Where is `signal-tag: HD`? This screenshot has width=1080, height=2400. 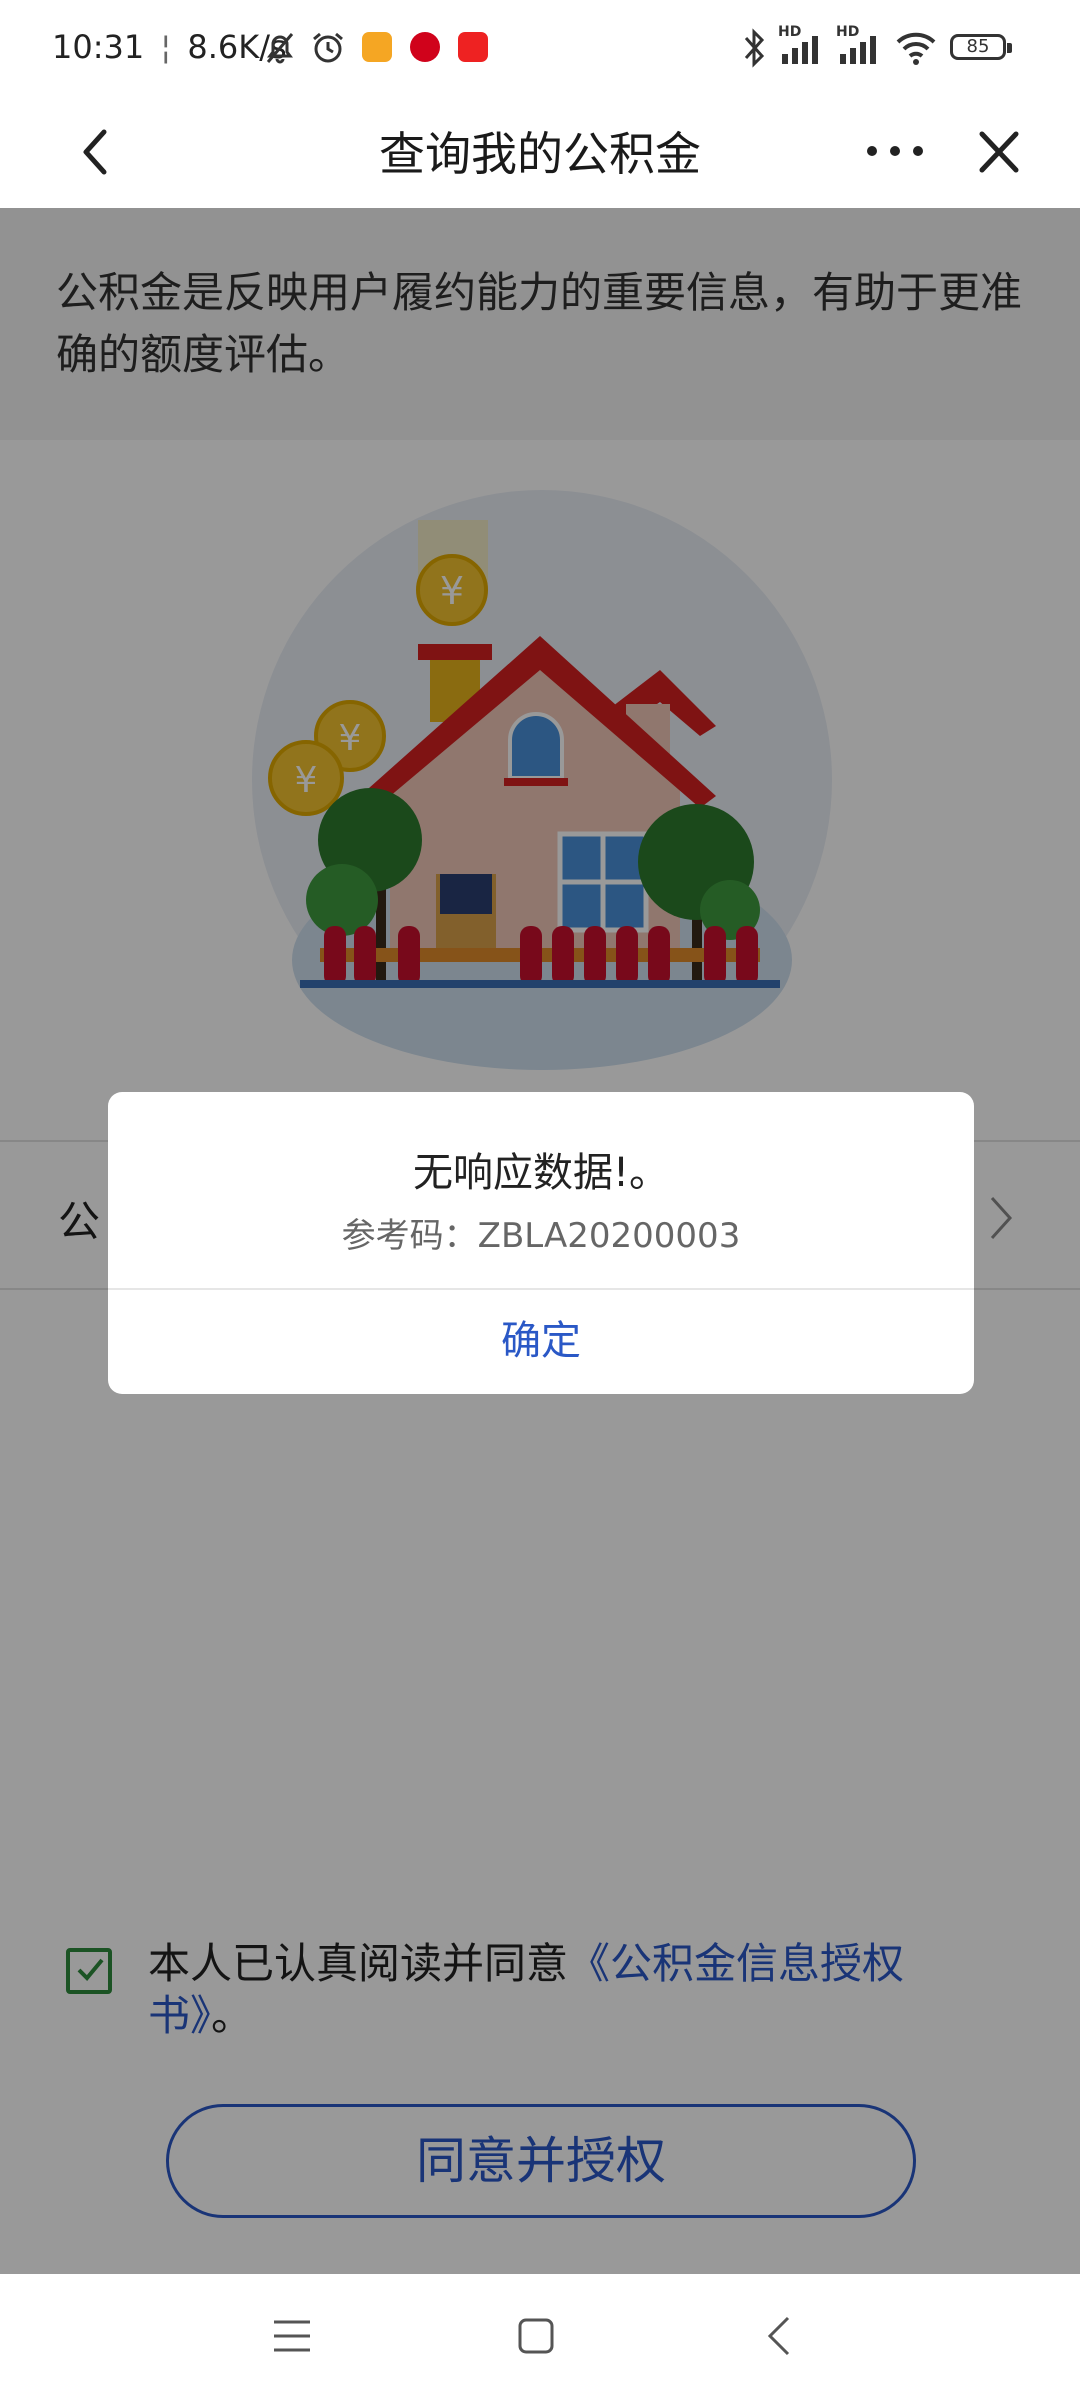
signal-tag: HD is located at coordinates (790, 32).